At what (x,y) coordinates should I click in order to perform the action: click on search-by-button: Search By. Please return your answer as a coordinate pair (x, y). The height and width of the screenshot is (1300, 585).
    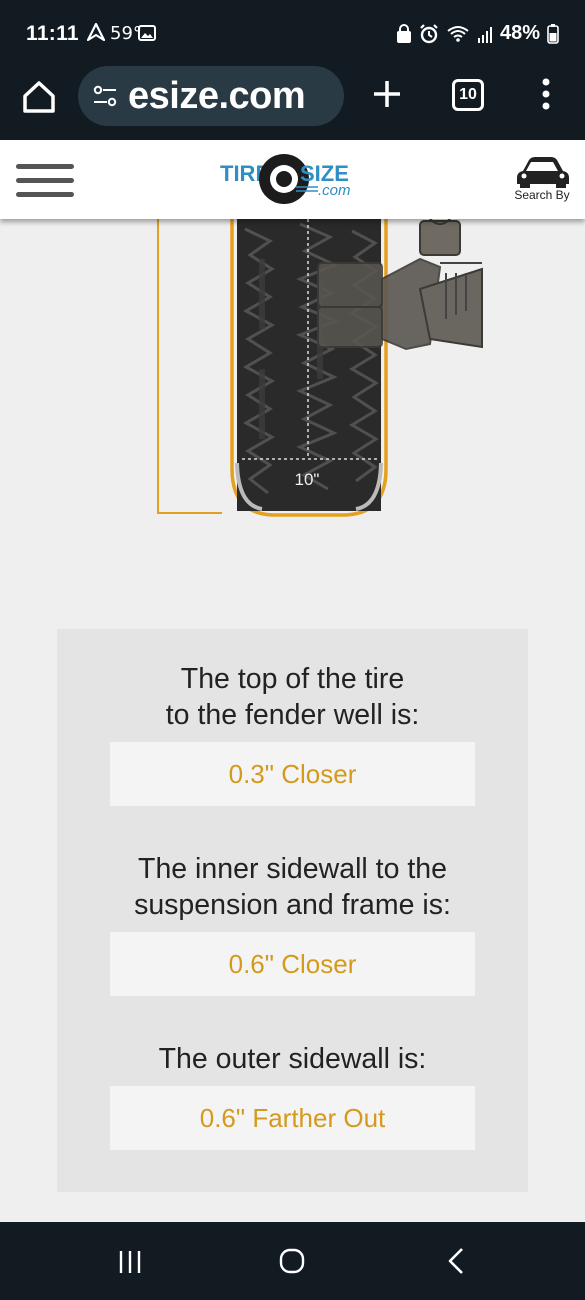
    Looking at the image, I should click on (542, 178).